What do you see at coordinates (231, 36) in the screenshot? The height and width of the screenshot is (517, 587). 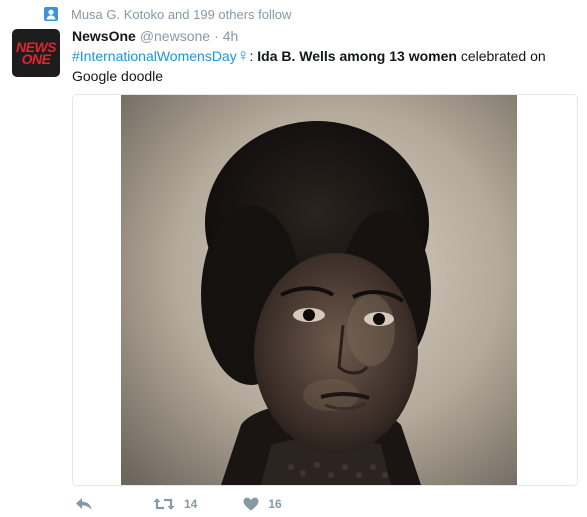 I see `tweet-timestamp: 4h` at bounding box center [231, 36].